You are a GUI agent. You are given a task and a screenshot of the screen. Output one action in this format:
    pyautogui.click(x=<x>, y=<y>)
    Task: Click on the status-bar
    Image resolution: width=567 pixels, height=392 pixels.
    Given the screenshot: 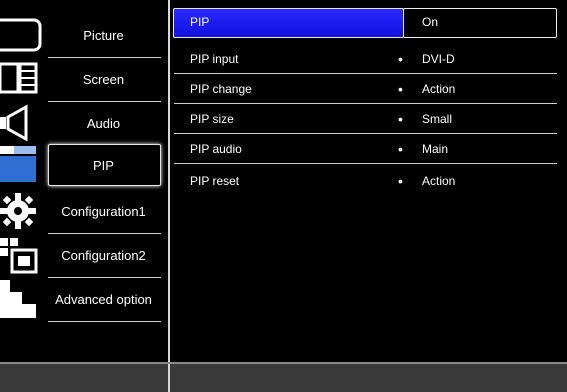 What is the action you would take?
    pyautogui.click(x=283, y=377)
    